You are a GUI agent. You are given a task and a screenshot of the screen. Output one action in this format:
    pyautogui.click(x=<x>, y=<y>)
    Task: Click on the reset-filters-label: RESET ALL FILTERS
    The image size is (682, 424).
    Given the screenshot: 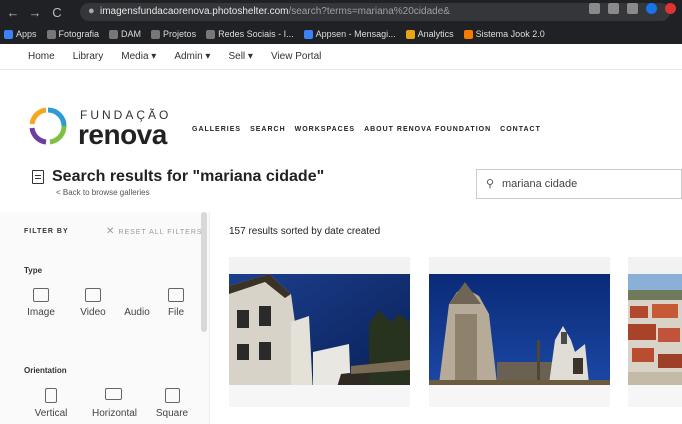 What is the action you would take?
    pyautogui.click(x=160, y=232)
    